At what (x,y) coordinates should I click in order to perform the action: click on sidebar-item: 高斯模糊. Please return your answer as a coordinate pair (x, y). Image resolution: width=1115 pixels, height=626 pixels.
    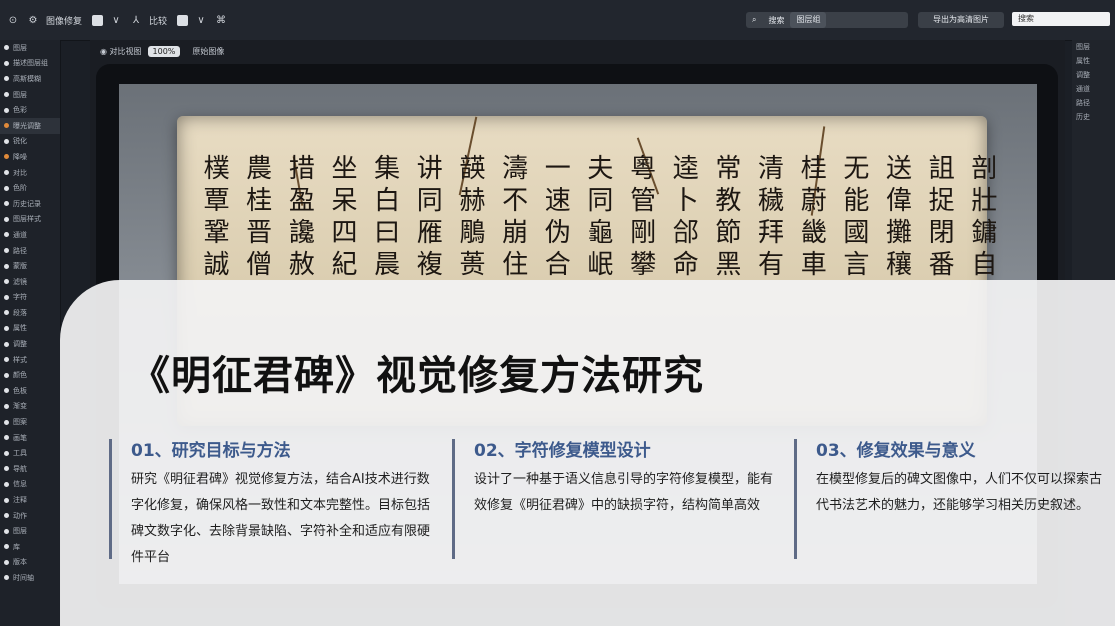
    Looking at the image, I should click on (30, 79).